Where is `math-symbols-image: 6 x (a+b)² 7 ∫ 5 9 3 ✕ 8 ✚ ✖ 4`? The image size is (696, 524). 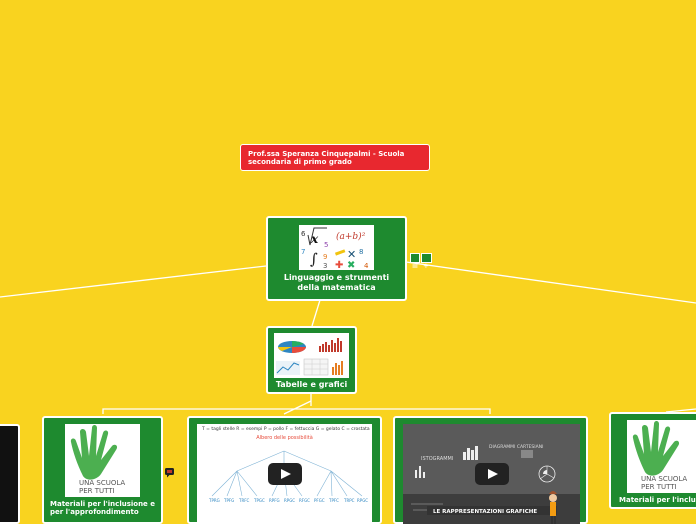 math-symbols-image: 6 x (a+b)² 7 ∫ 5 9 3 ✕ 8 ✚ ✖ 4 is located at coordinates (336, 247).